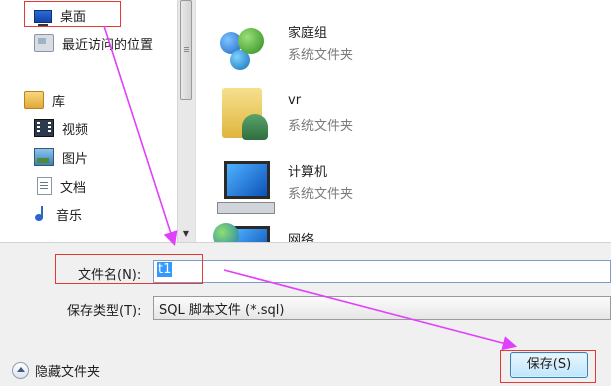  I want to click on save-button: 保存(S), so click(549, 365).